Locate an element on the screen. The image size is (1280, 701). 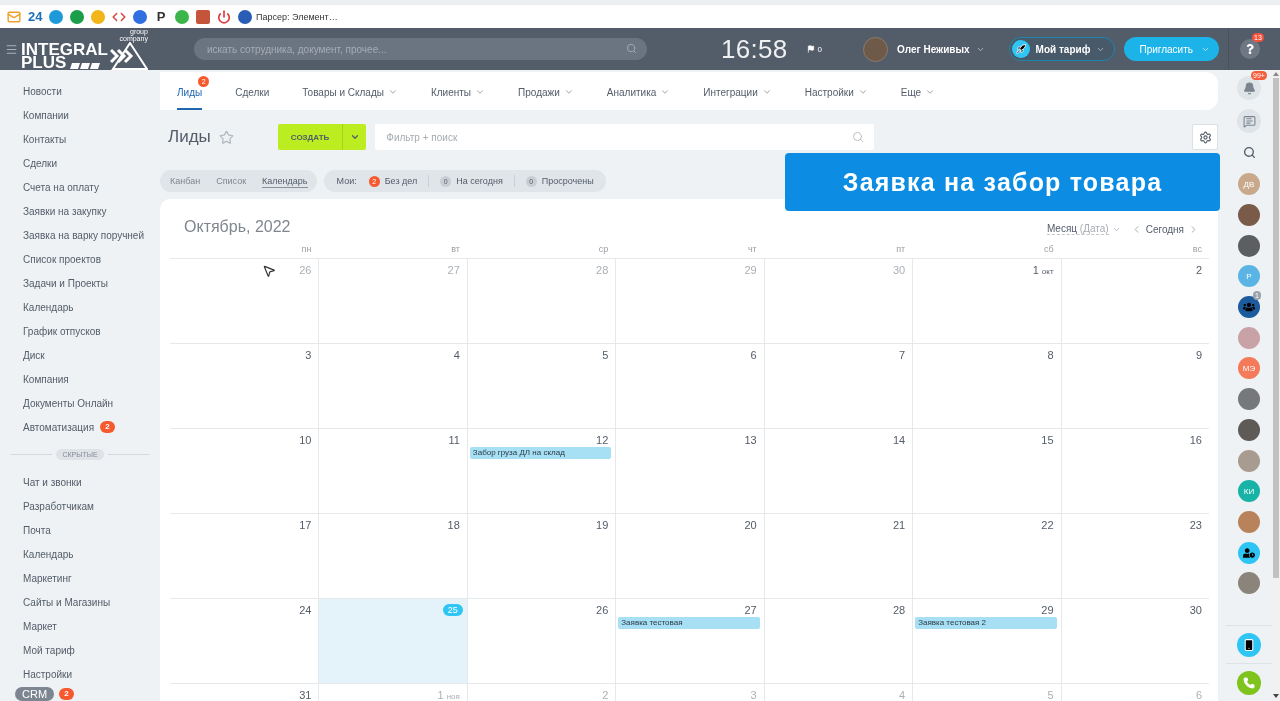
tariff-button: Мой тариф is located at coordinates (1062, 49).